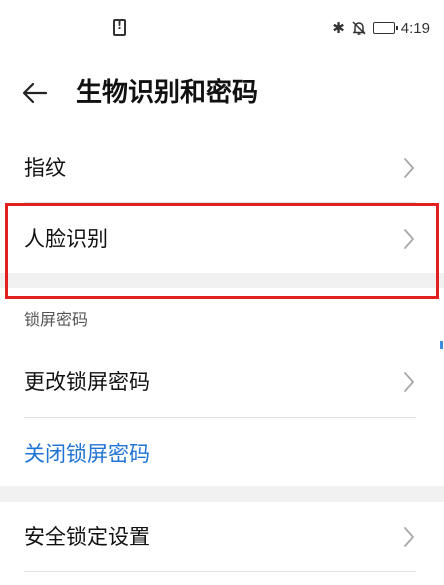  Describe the element at coordinates (359, 28) in the screenshot. I see `mute-bell-icon` at that location.